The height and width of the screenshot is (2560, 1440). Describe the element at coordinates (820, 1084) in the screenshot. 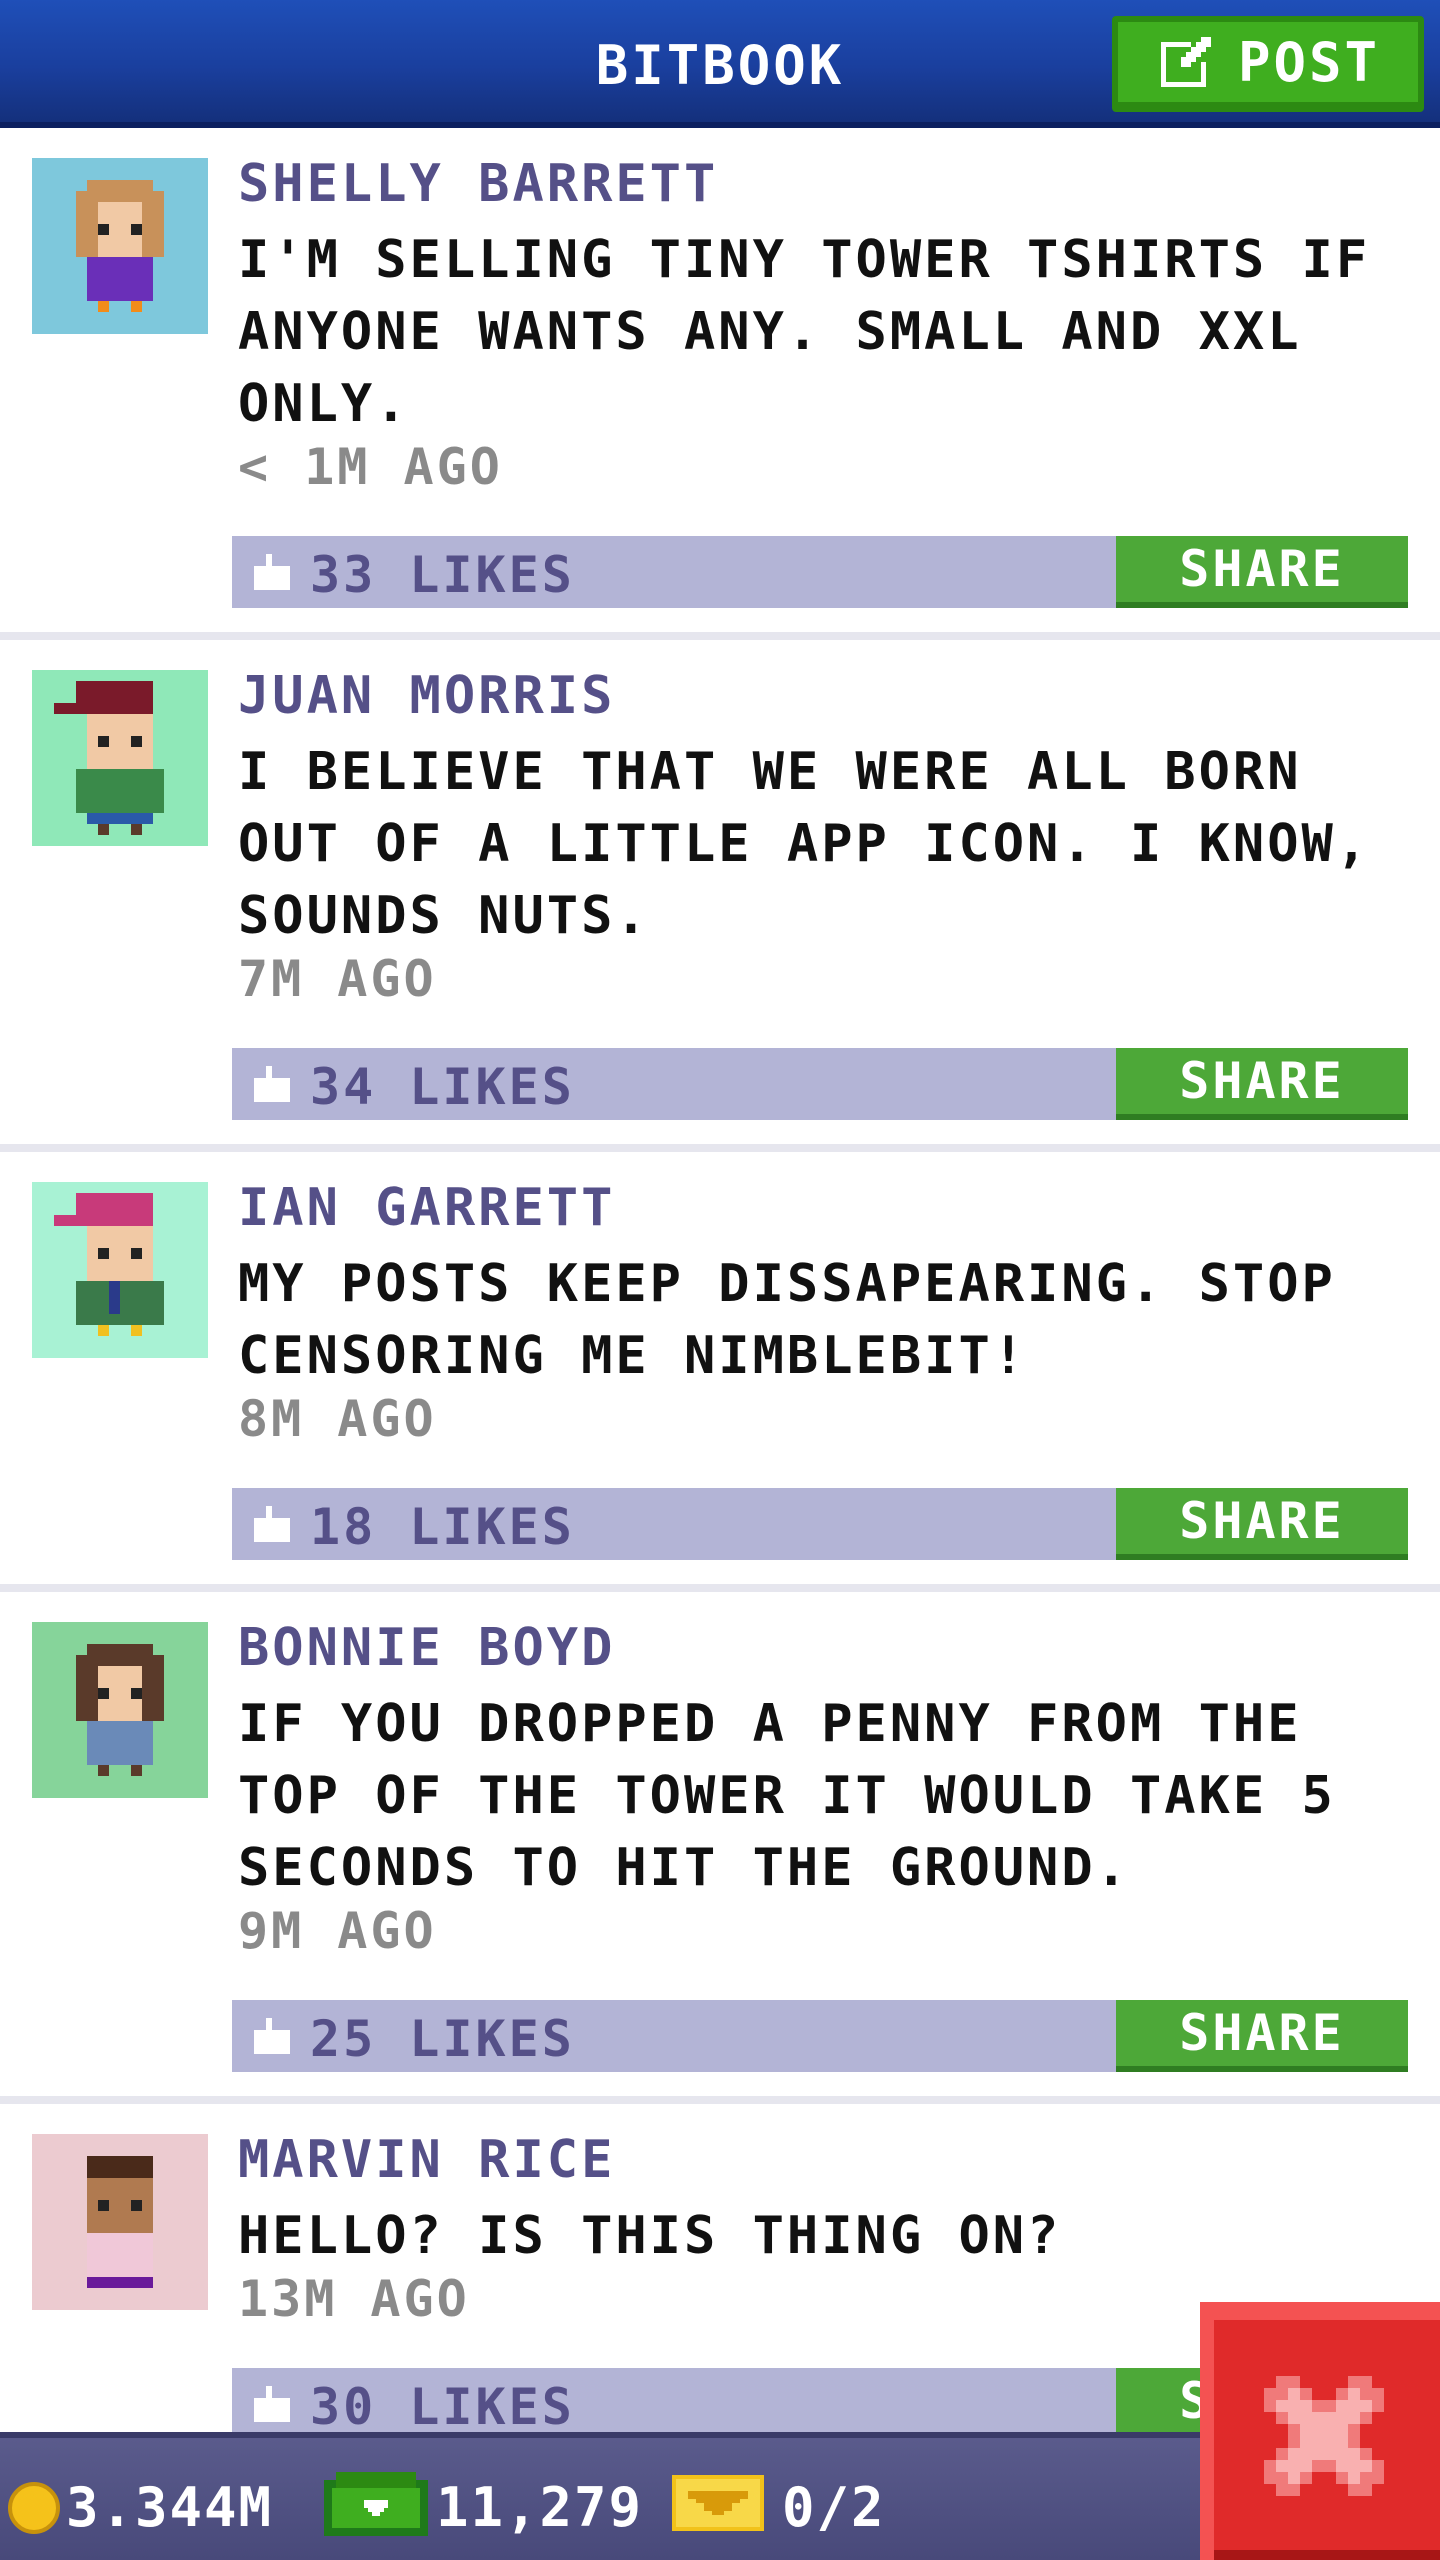

I see `likes-bar: 34 LIKES SHARE` at that location.